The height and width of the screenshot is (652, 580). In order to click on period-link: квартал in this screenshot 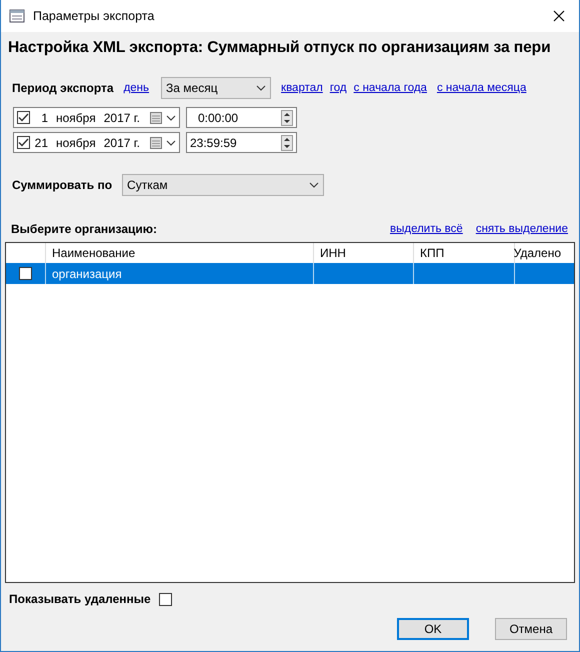, I will do `click(302, 89)`.